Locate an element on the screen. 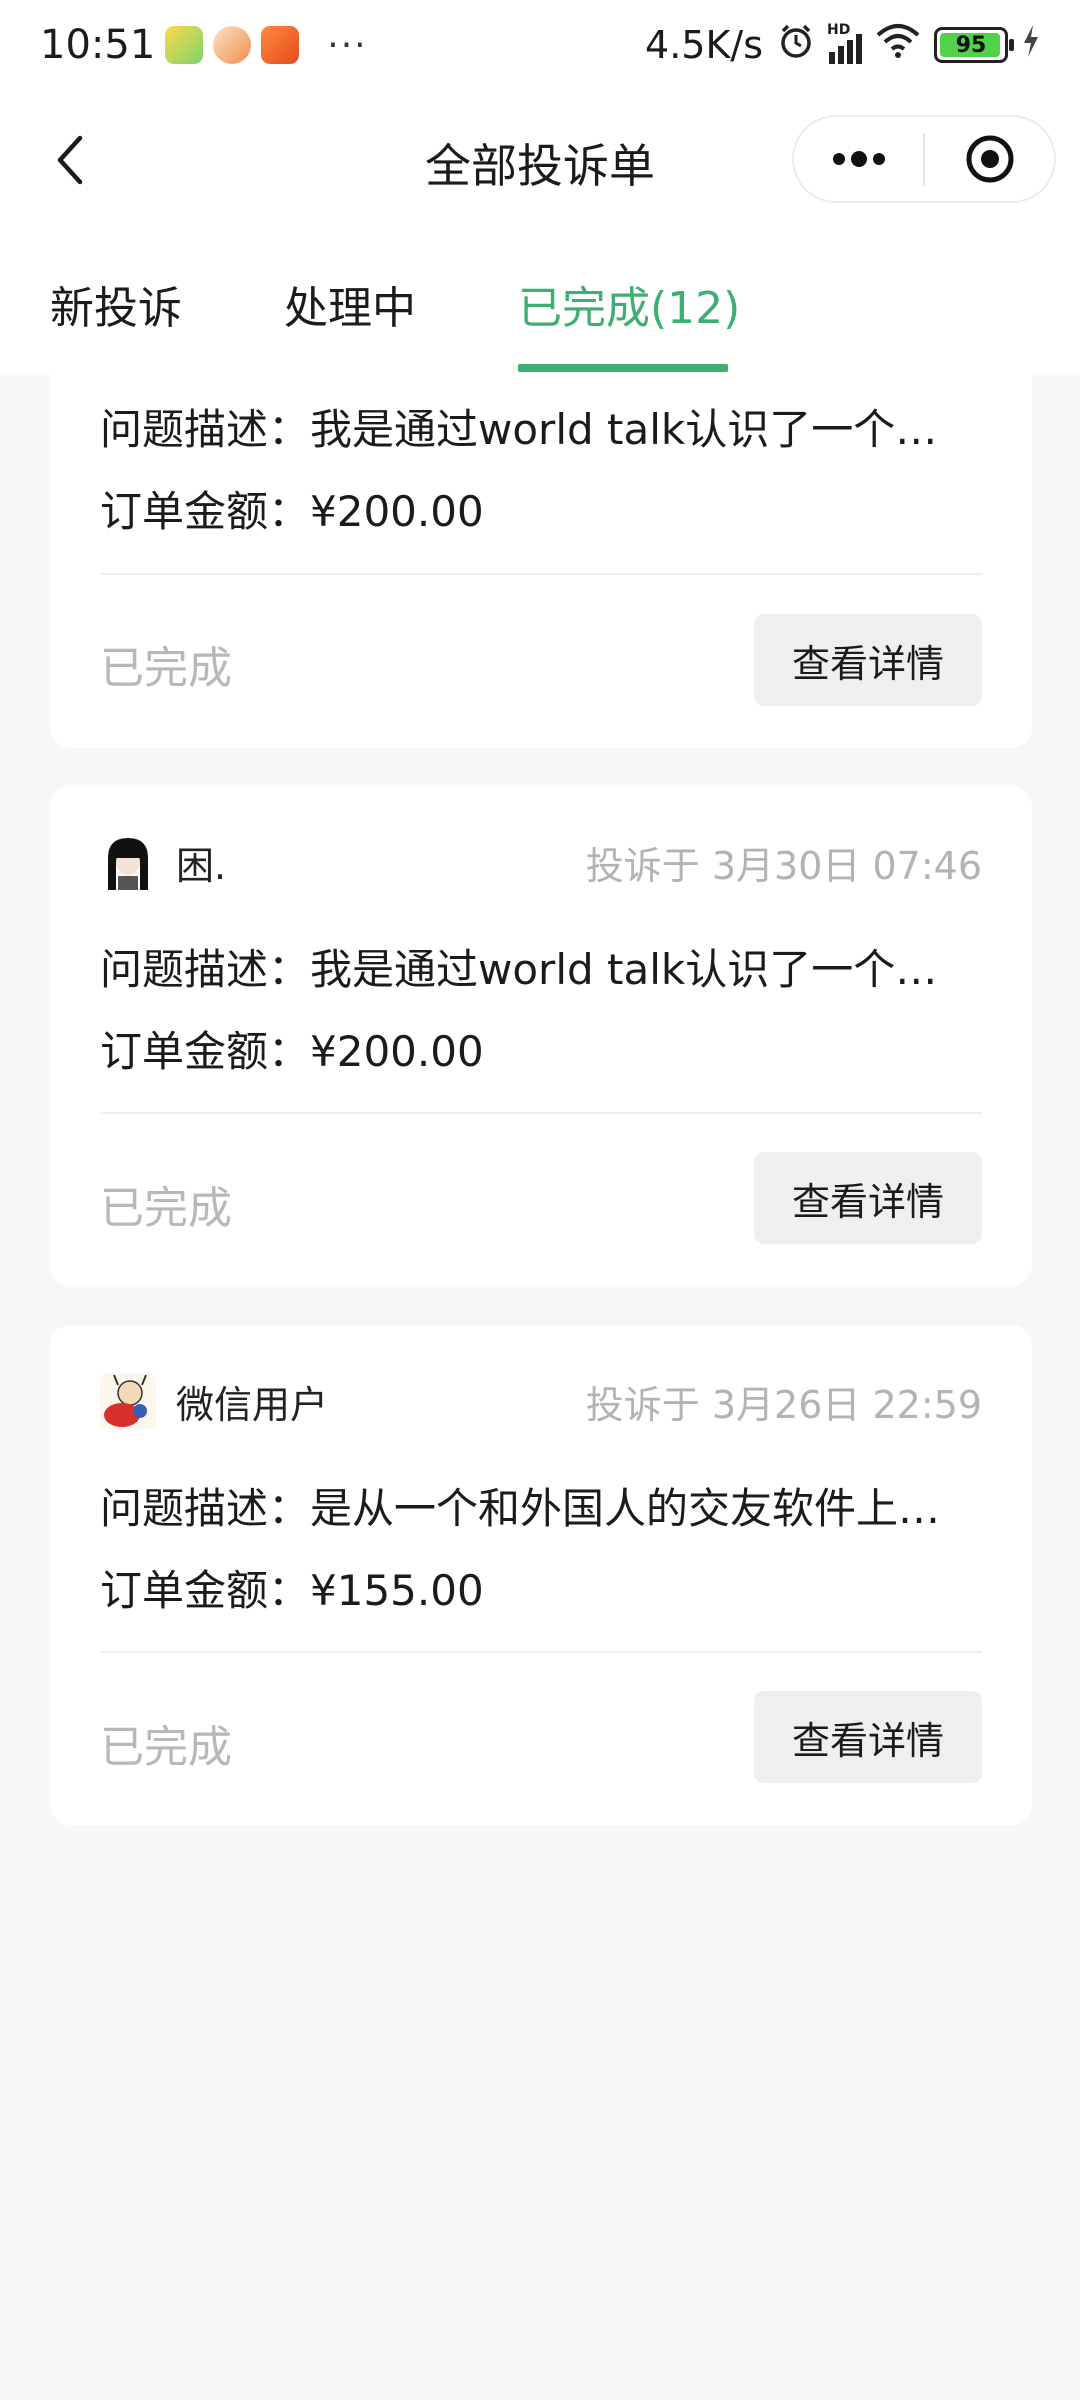 This screenshot has height=2400, width=1080. active-tab-indicator is located at coordinates (623, 368).